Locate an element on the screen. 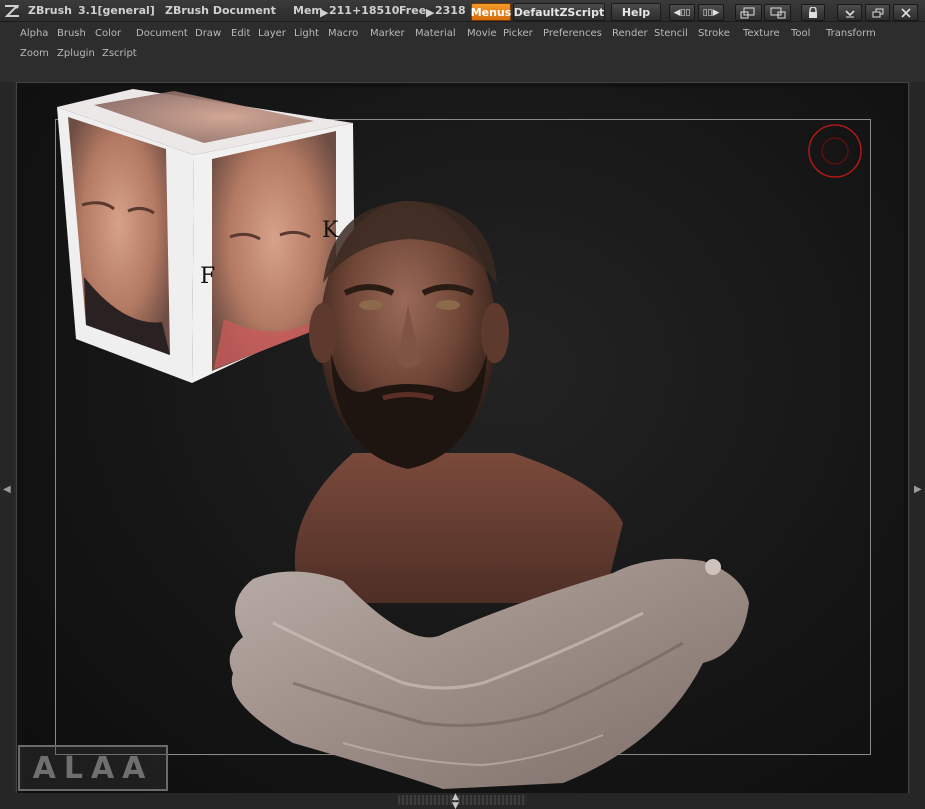 This screenshot has height=809, width=925. left-tray-arrow-icon: ◀ is located at coordinates (7, 491).